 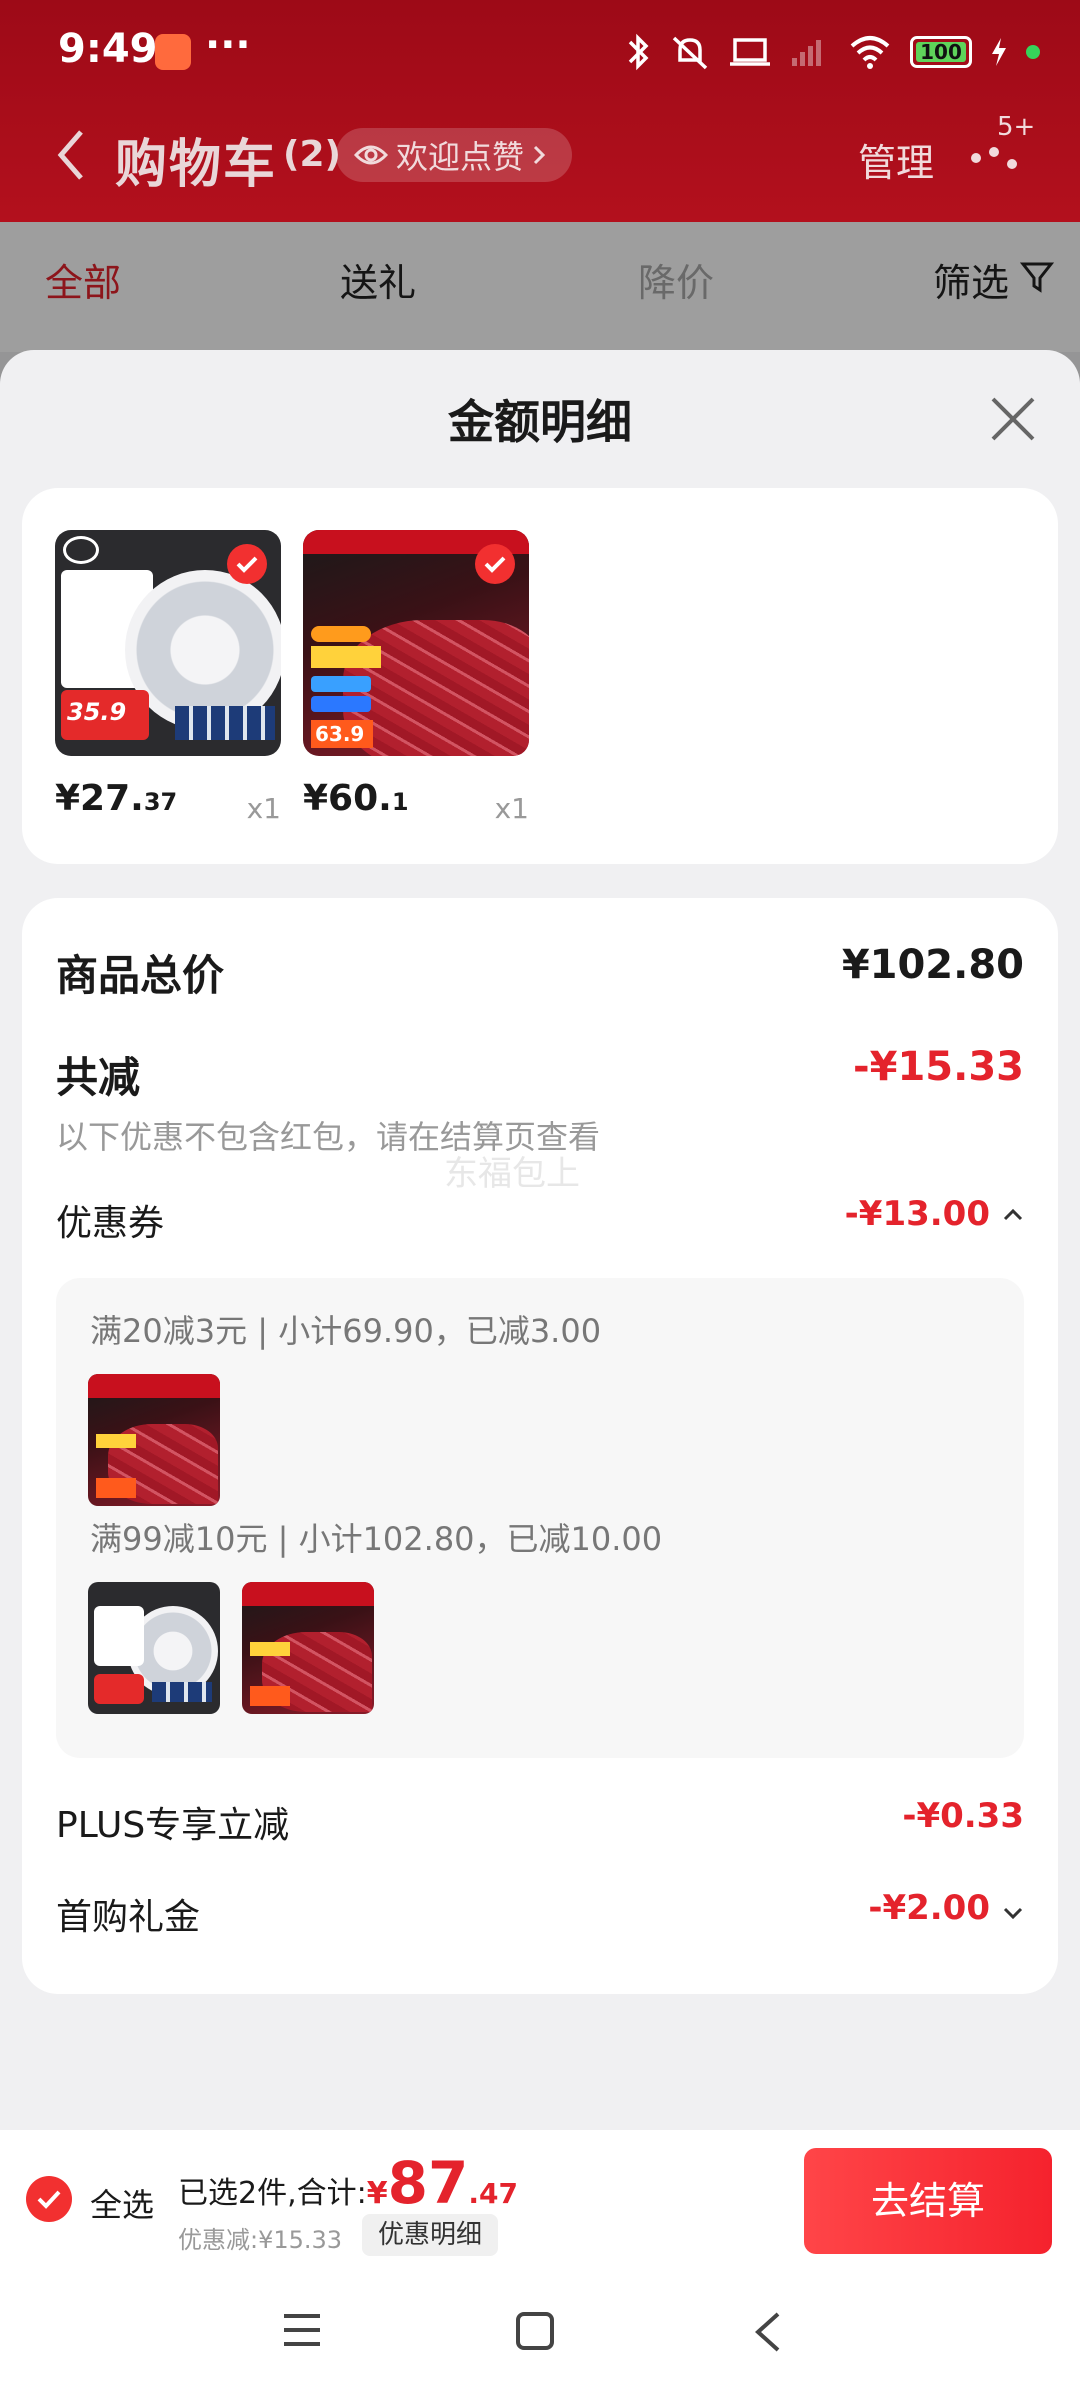 What do you see at coordinates (348, 2183) in the screenshot?
I see `order-total: 已选2件,合计: ¥ 87 .47` at bounding box center [348, 2183].